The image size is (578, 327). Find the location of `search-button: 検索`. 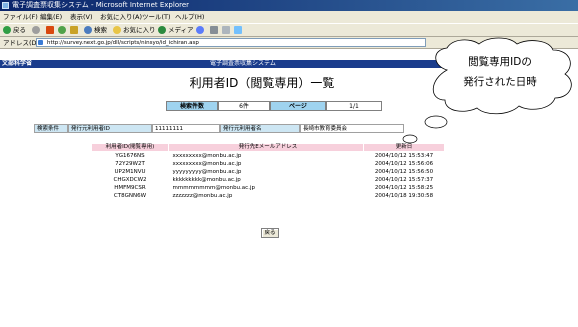

search-button: 検索 is located at coordinates (95, 30).